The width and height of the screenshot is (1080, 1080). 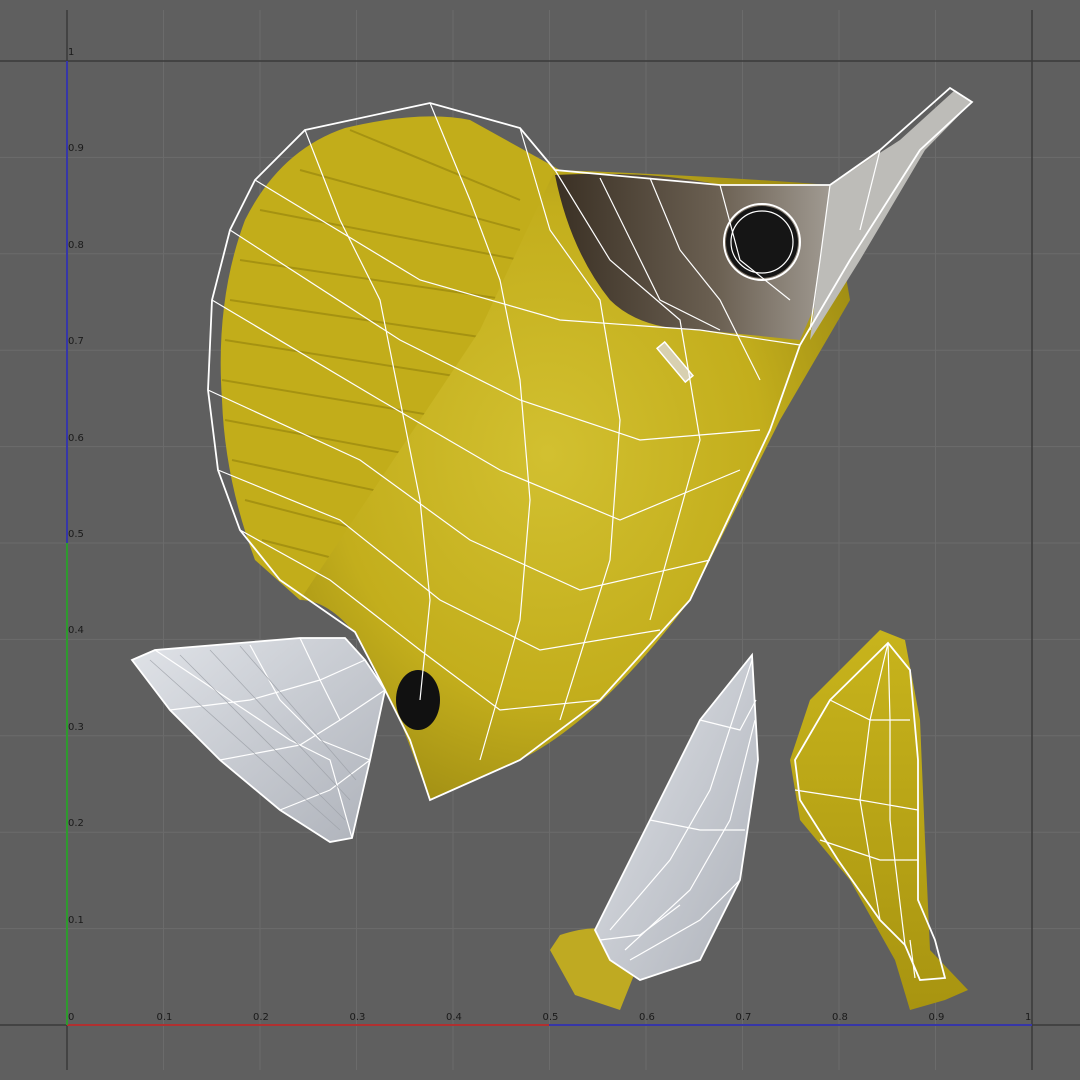 What do you see at coordinates (76, 920) in the screenshot?
I see `v-tick-label: 0.1` at bounding box center [76, 920].